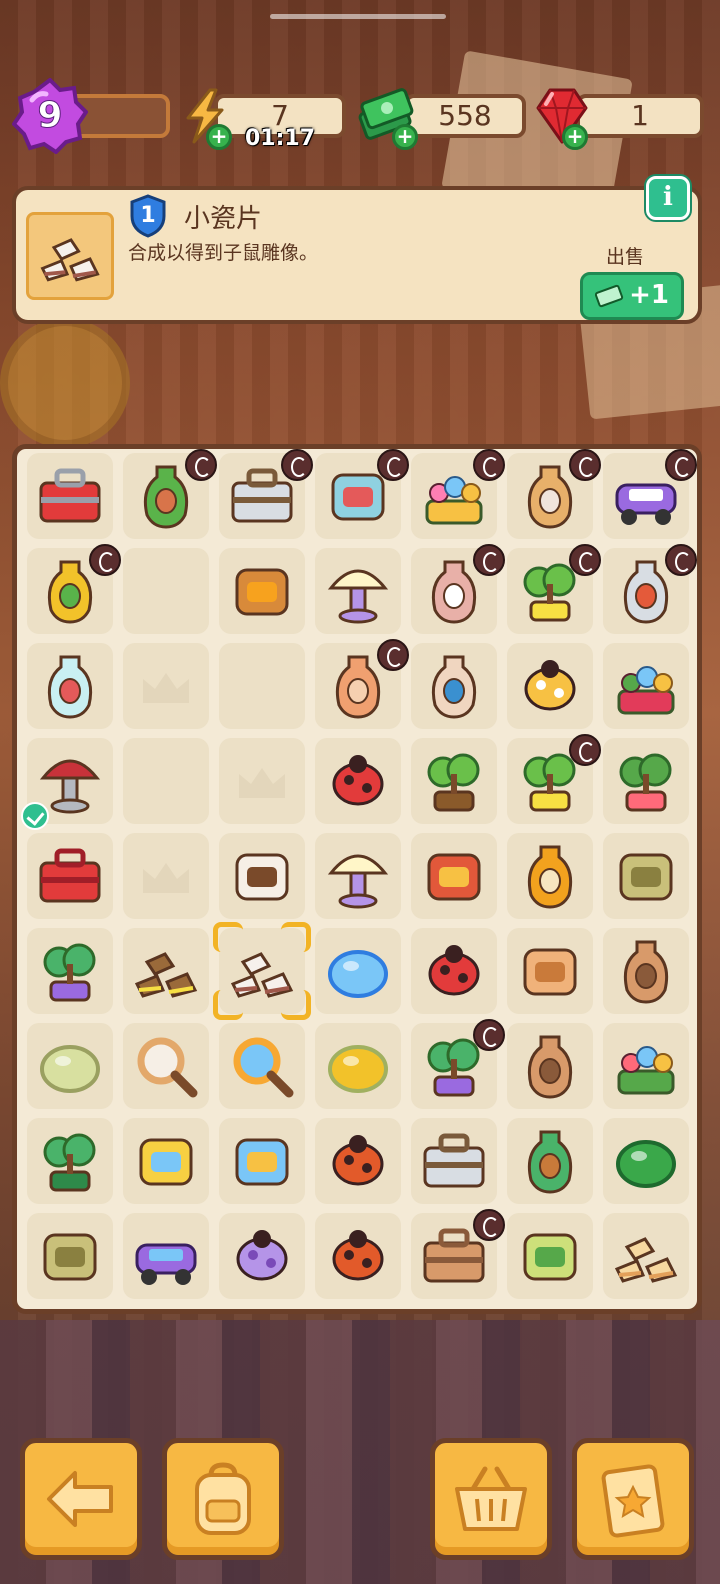 The height and width of the screenshot is (1584, 720). I want to click on shoe-horn-icon, so click(550, 1257).